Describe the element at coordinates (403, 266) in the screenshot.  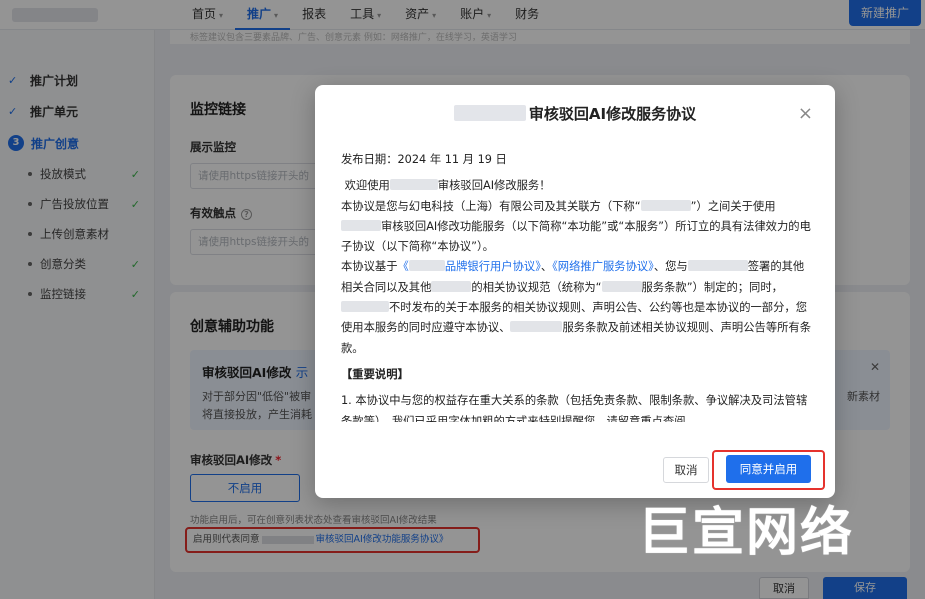
I see `agreement-link: 《` at that location.